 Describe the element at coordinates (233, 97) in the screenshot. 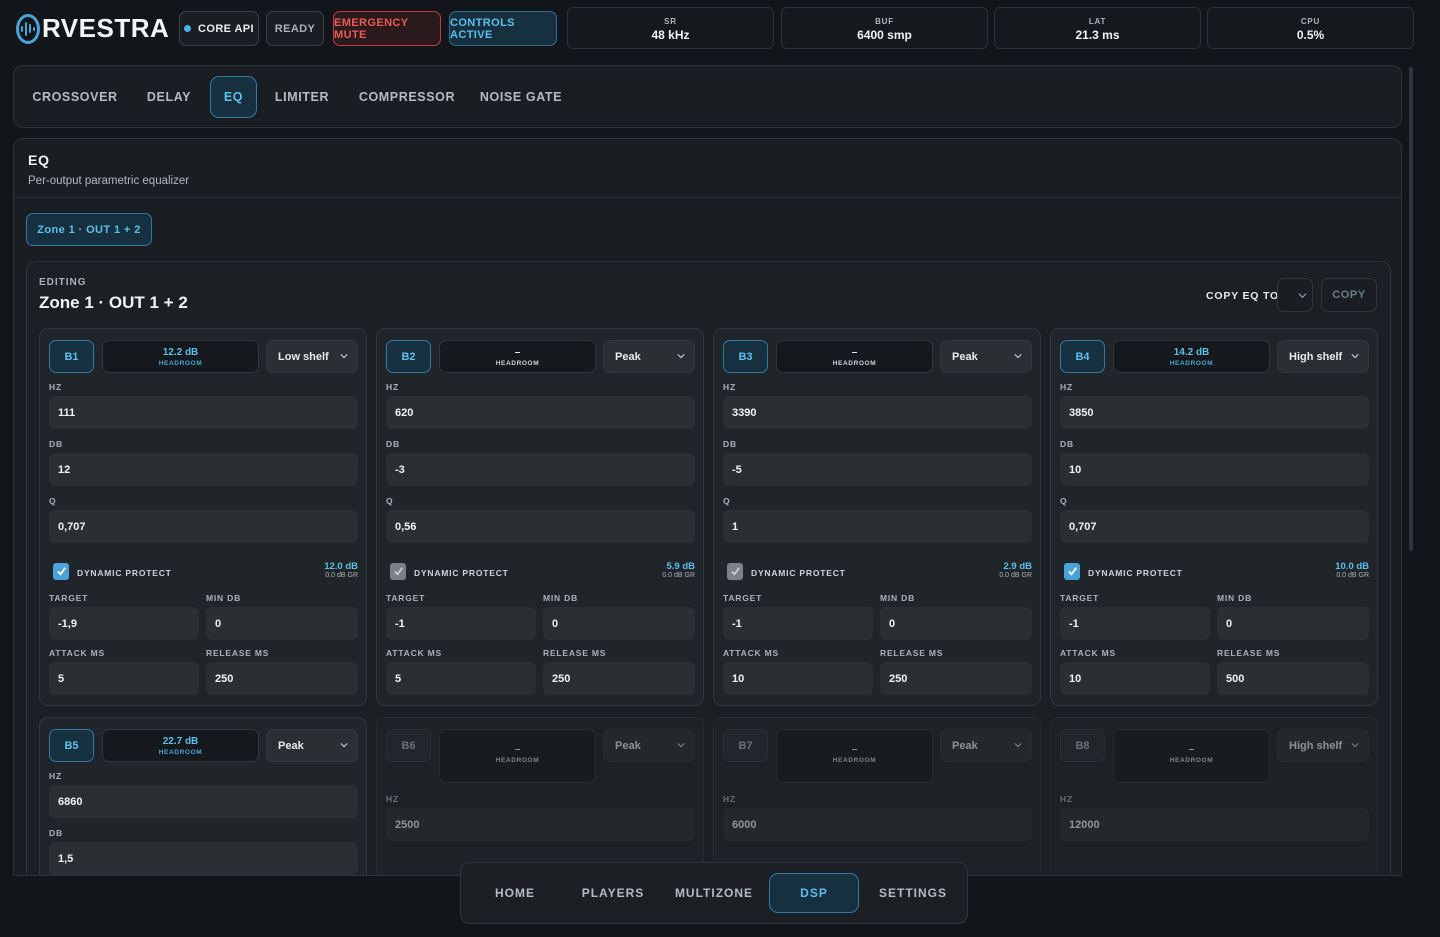

I see `tab-eq: EQ` at that location.